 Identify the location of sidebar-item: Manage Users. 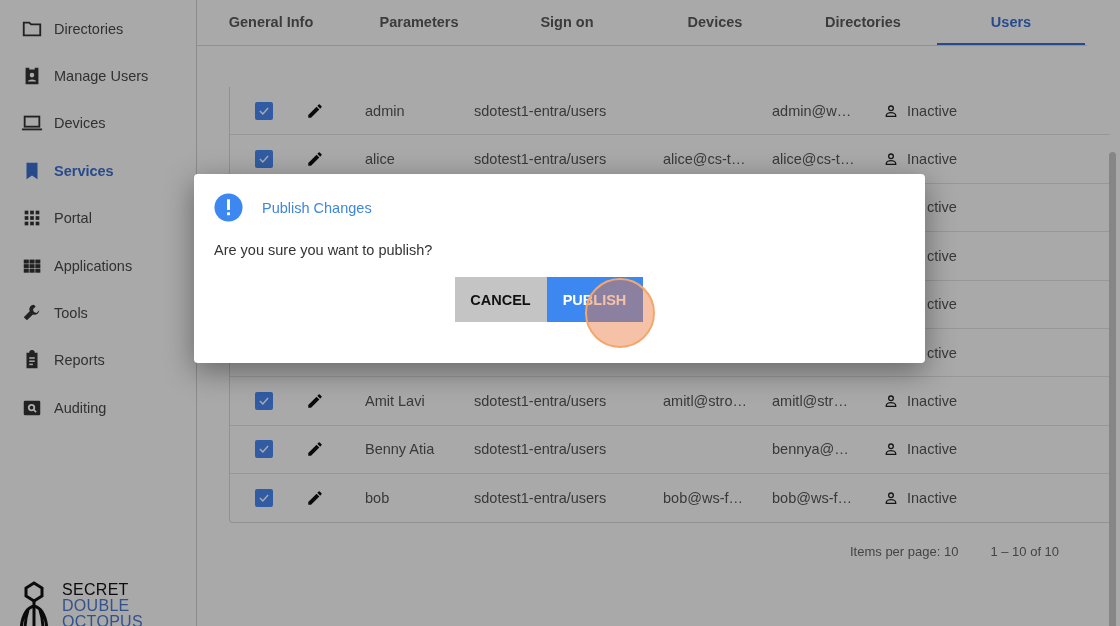
(98, 76).